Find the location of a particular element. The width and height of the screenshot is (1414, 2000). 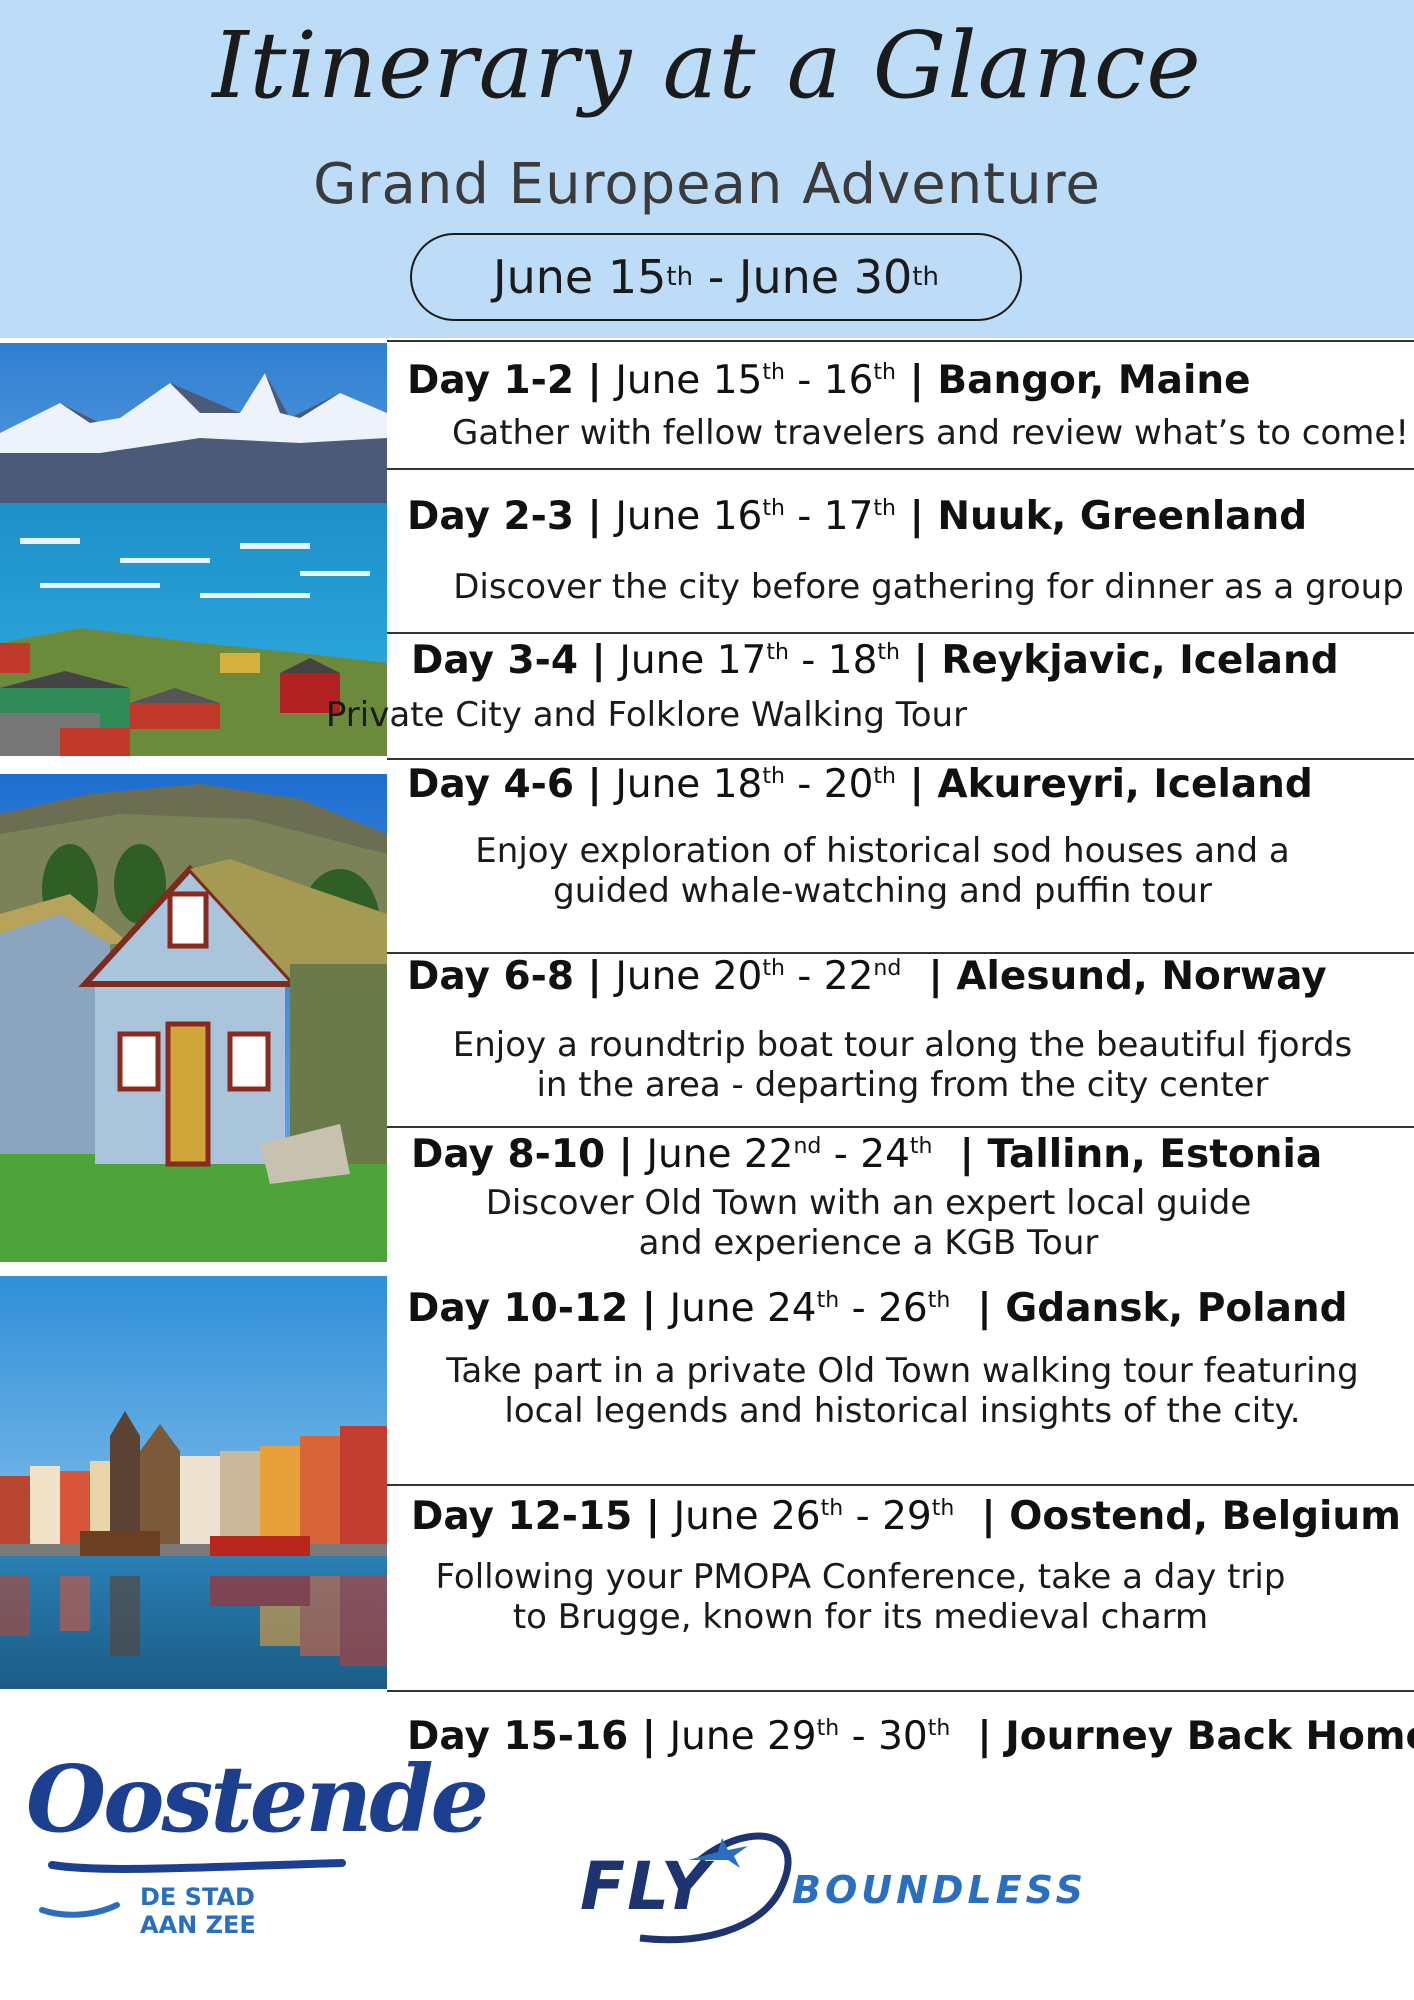

tagline-line-2: AAN ZEE is located at coordinates (198, 1925).